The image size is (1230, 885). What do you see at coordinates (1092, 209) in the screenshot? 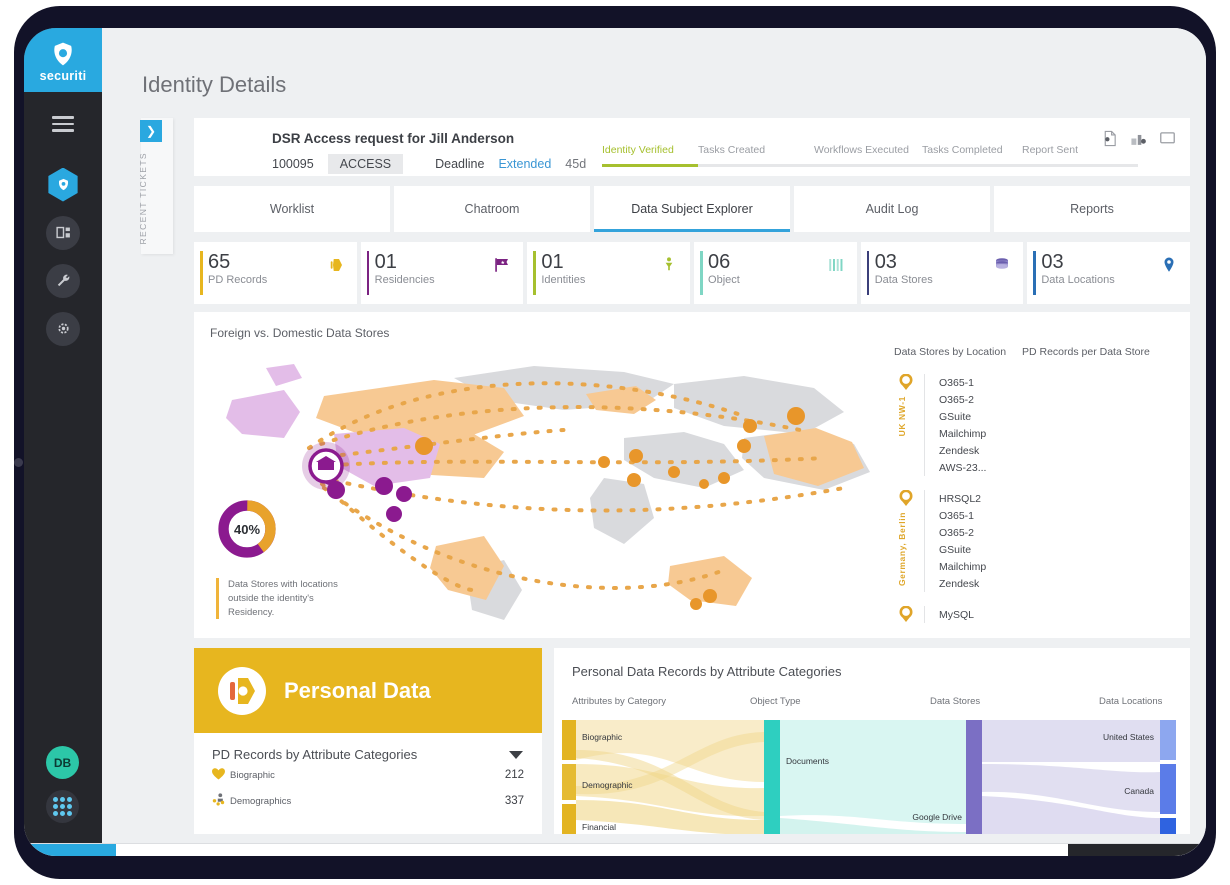
I see `tab-reports: Reports` at bounding box center [1092, 209].